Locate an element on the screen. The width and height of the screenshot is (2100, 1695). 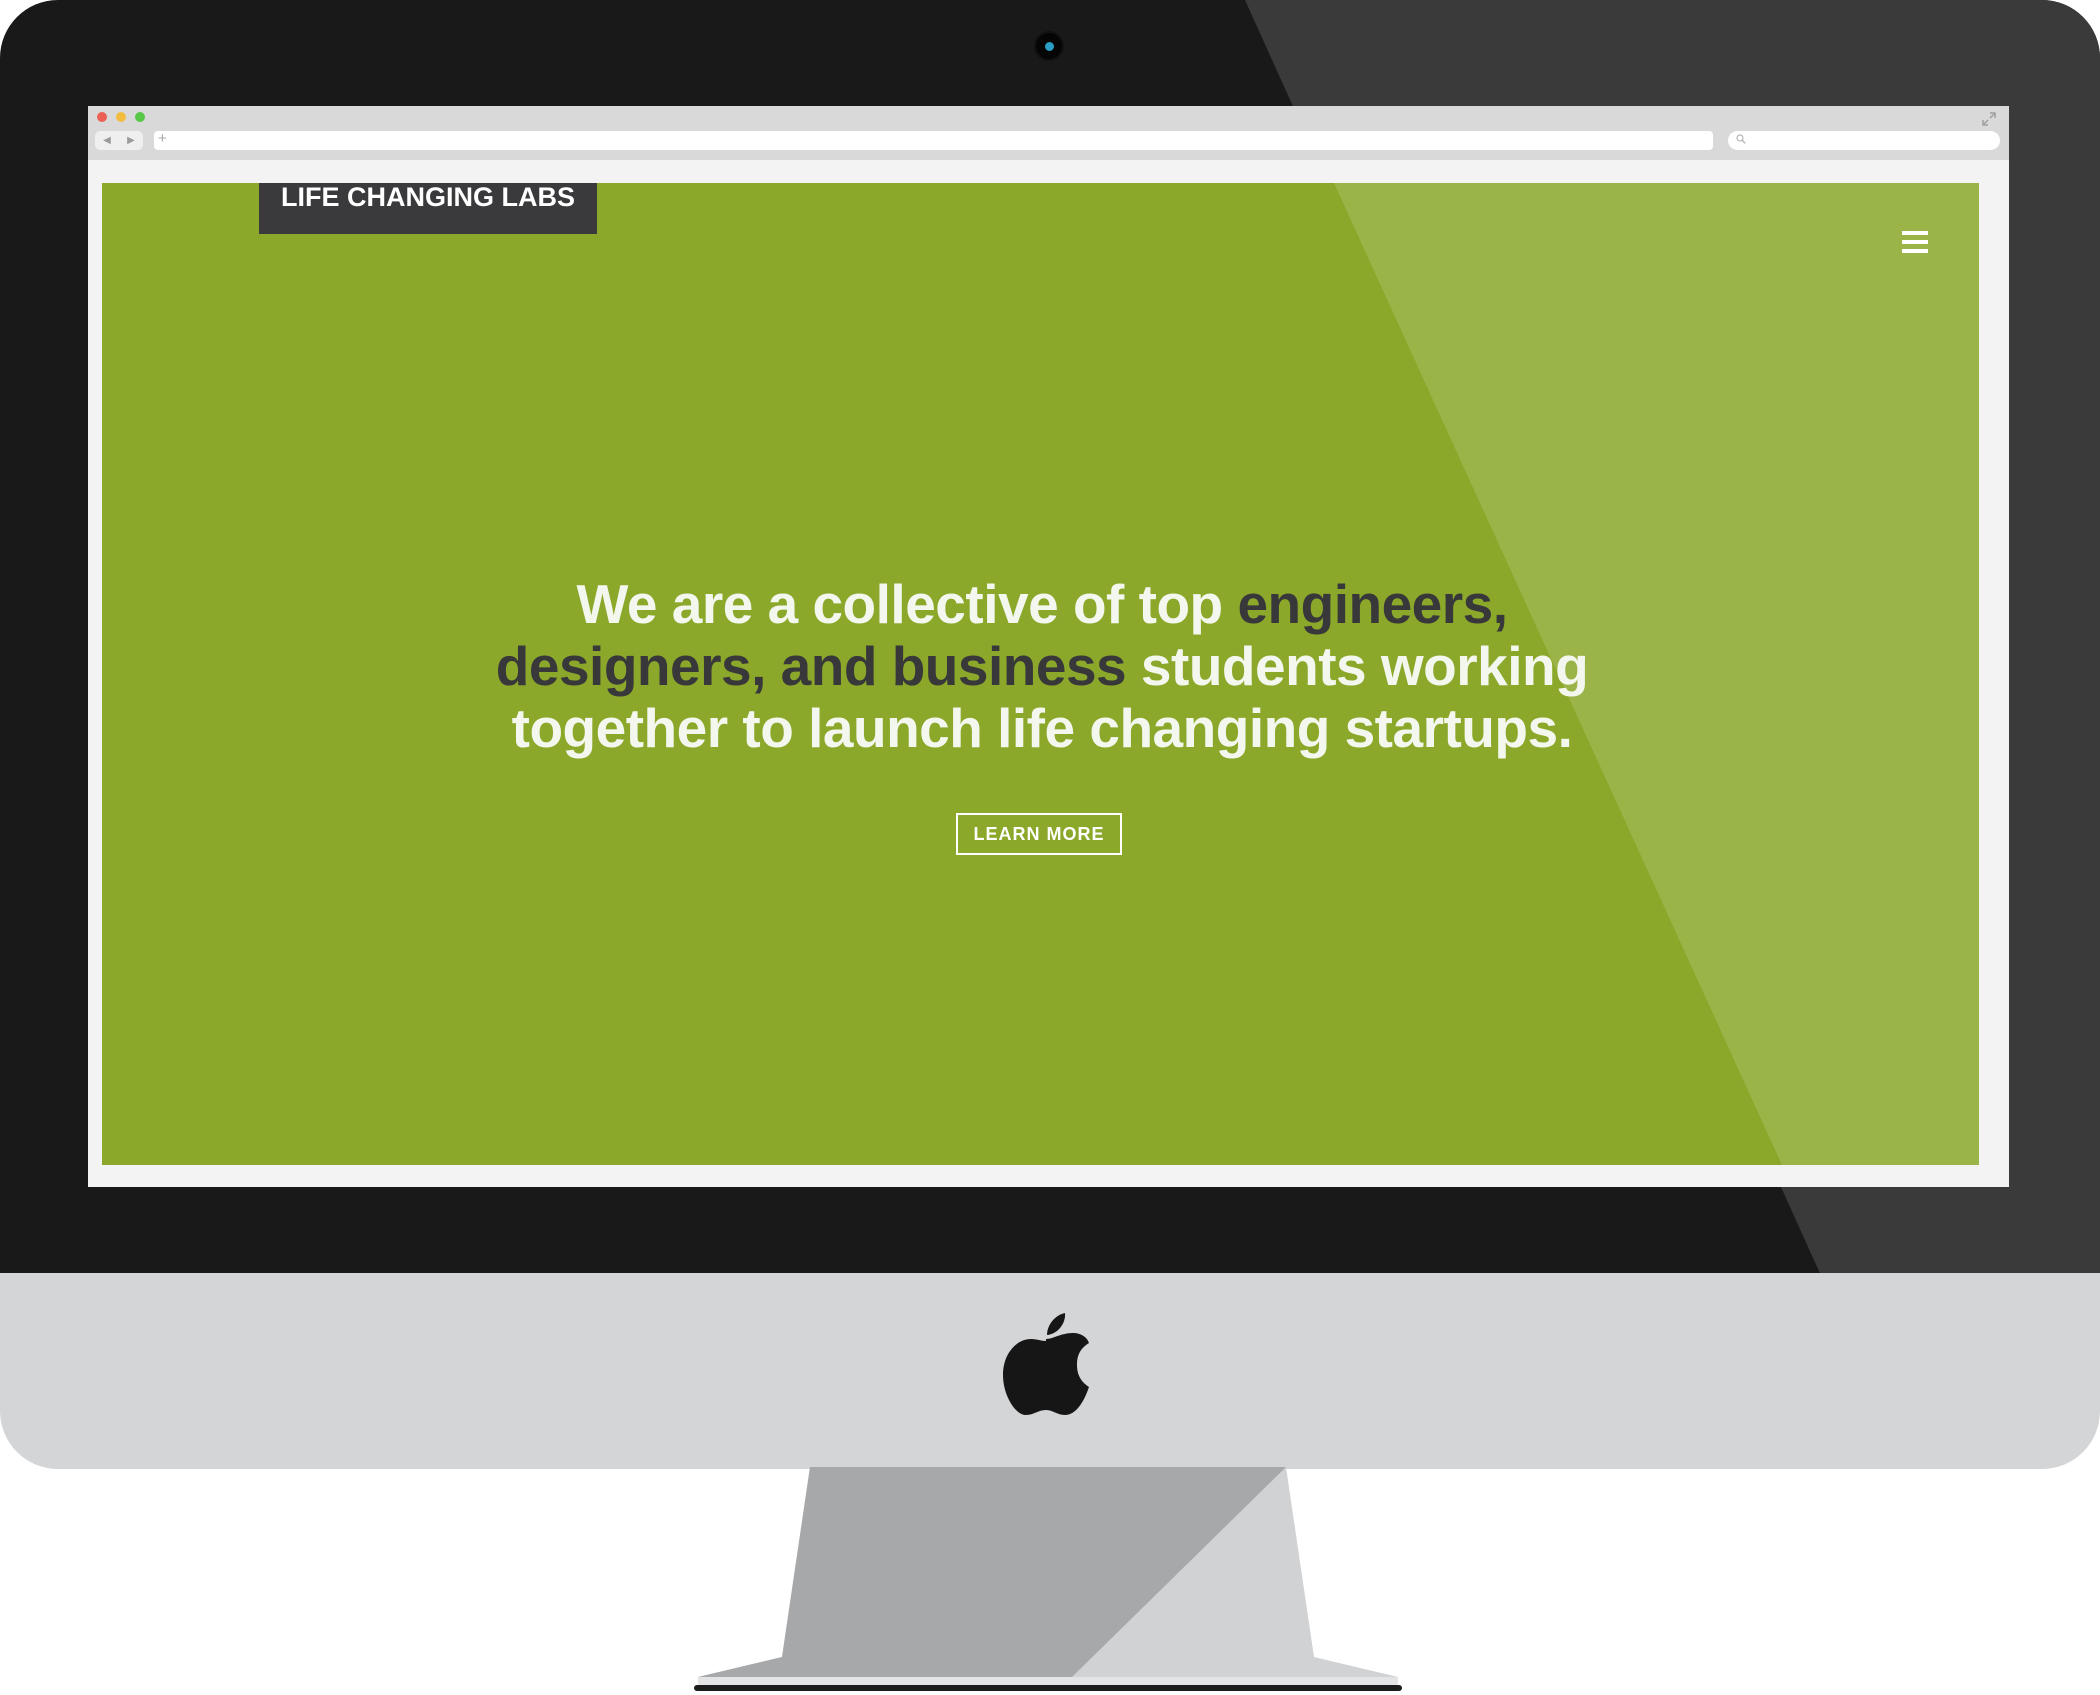
brand-name: LIFE CHANGING LABS is located at coordinates (428, 197).